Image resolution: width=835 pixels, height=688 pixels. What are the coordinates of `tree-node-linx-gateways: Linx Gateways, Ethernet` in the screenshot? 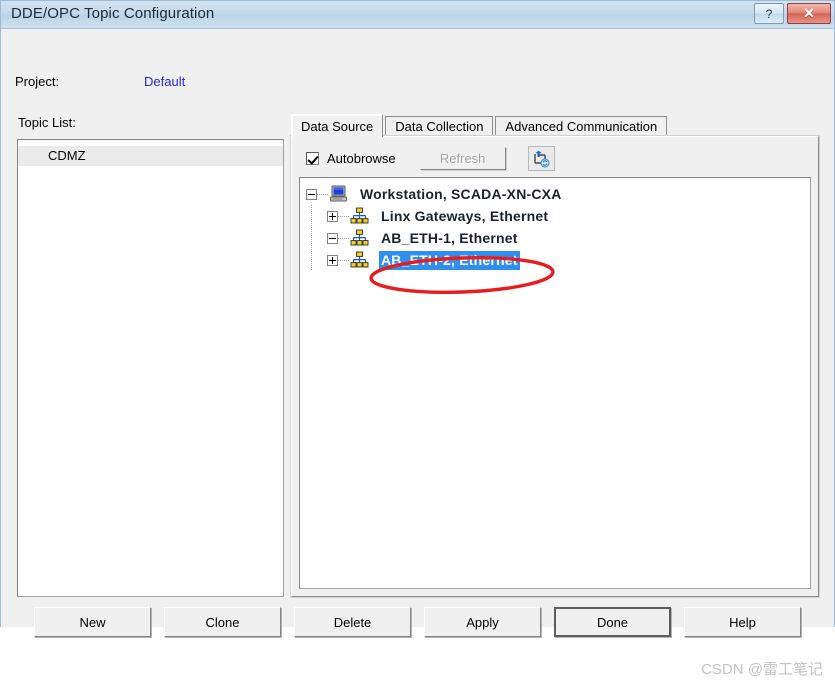 It's located at (555, 216).